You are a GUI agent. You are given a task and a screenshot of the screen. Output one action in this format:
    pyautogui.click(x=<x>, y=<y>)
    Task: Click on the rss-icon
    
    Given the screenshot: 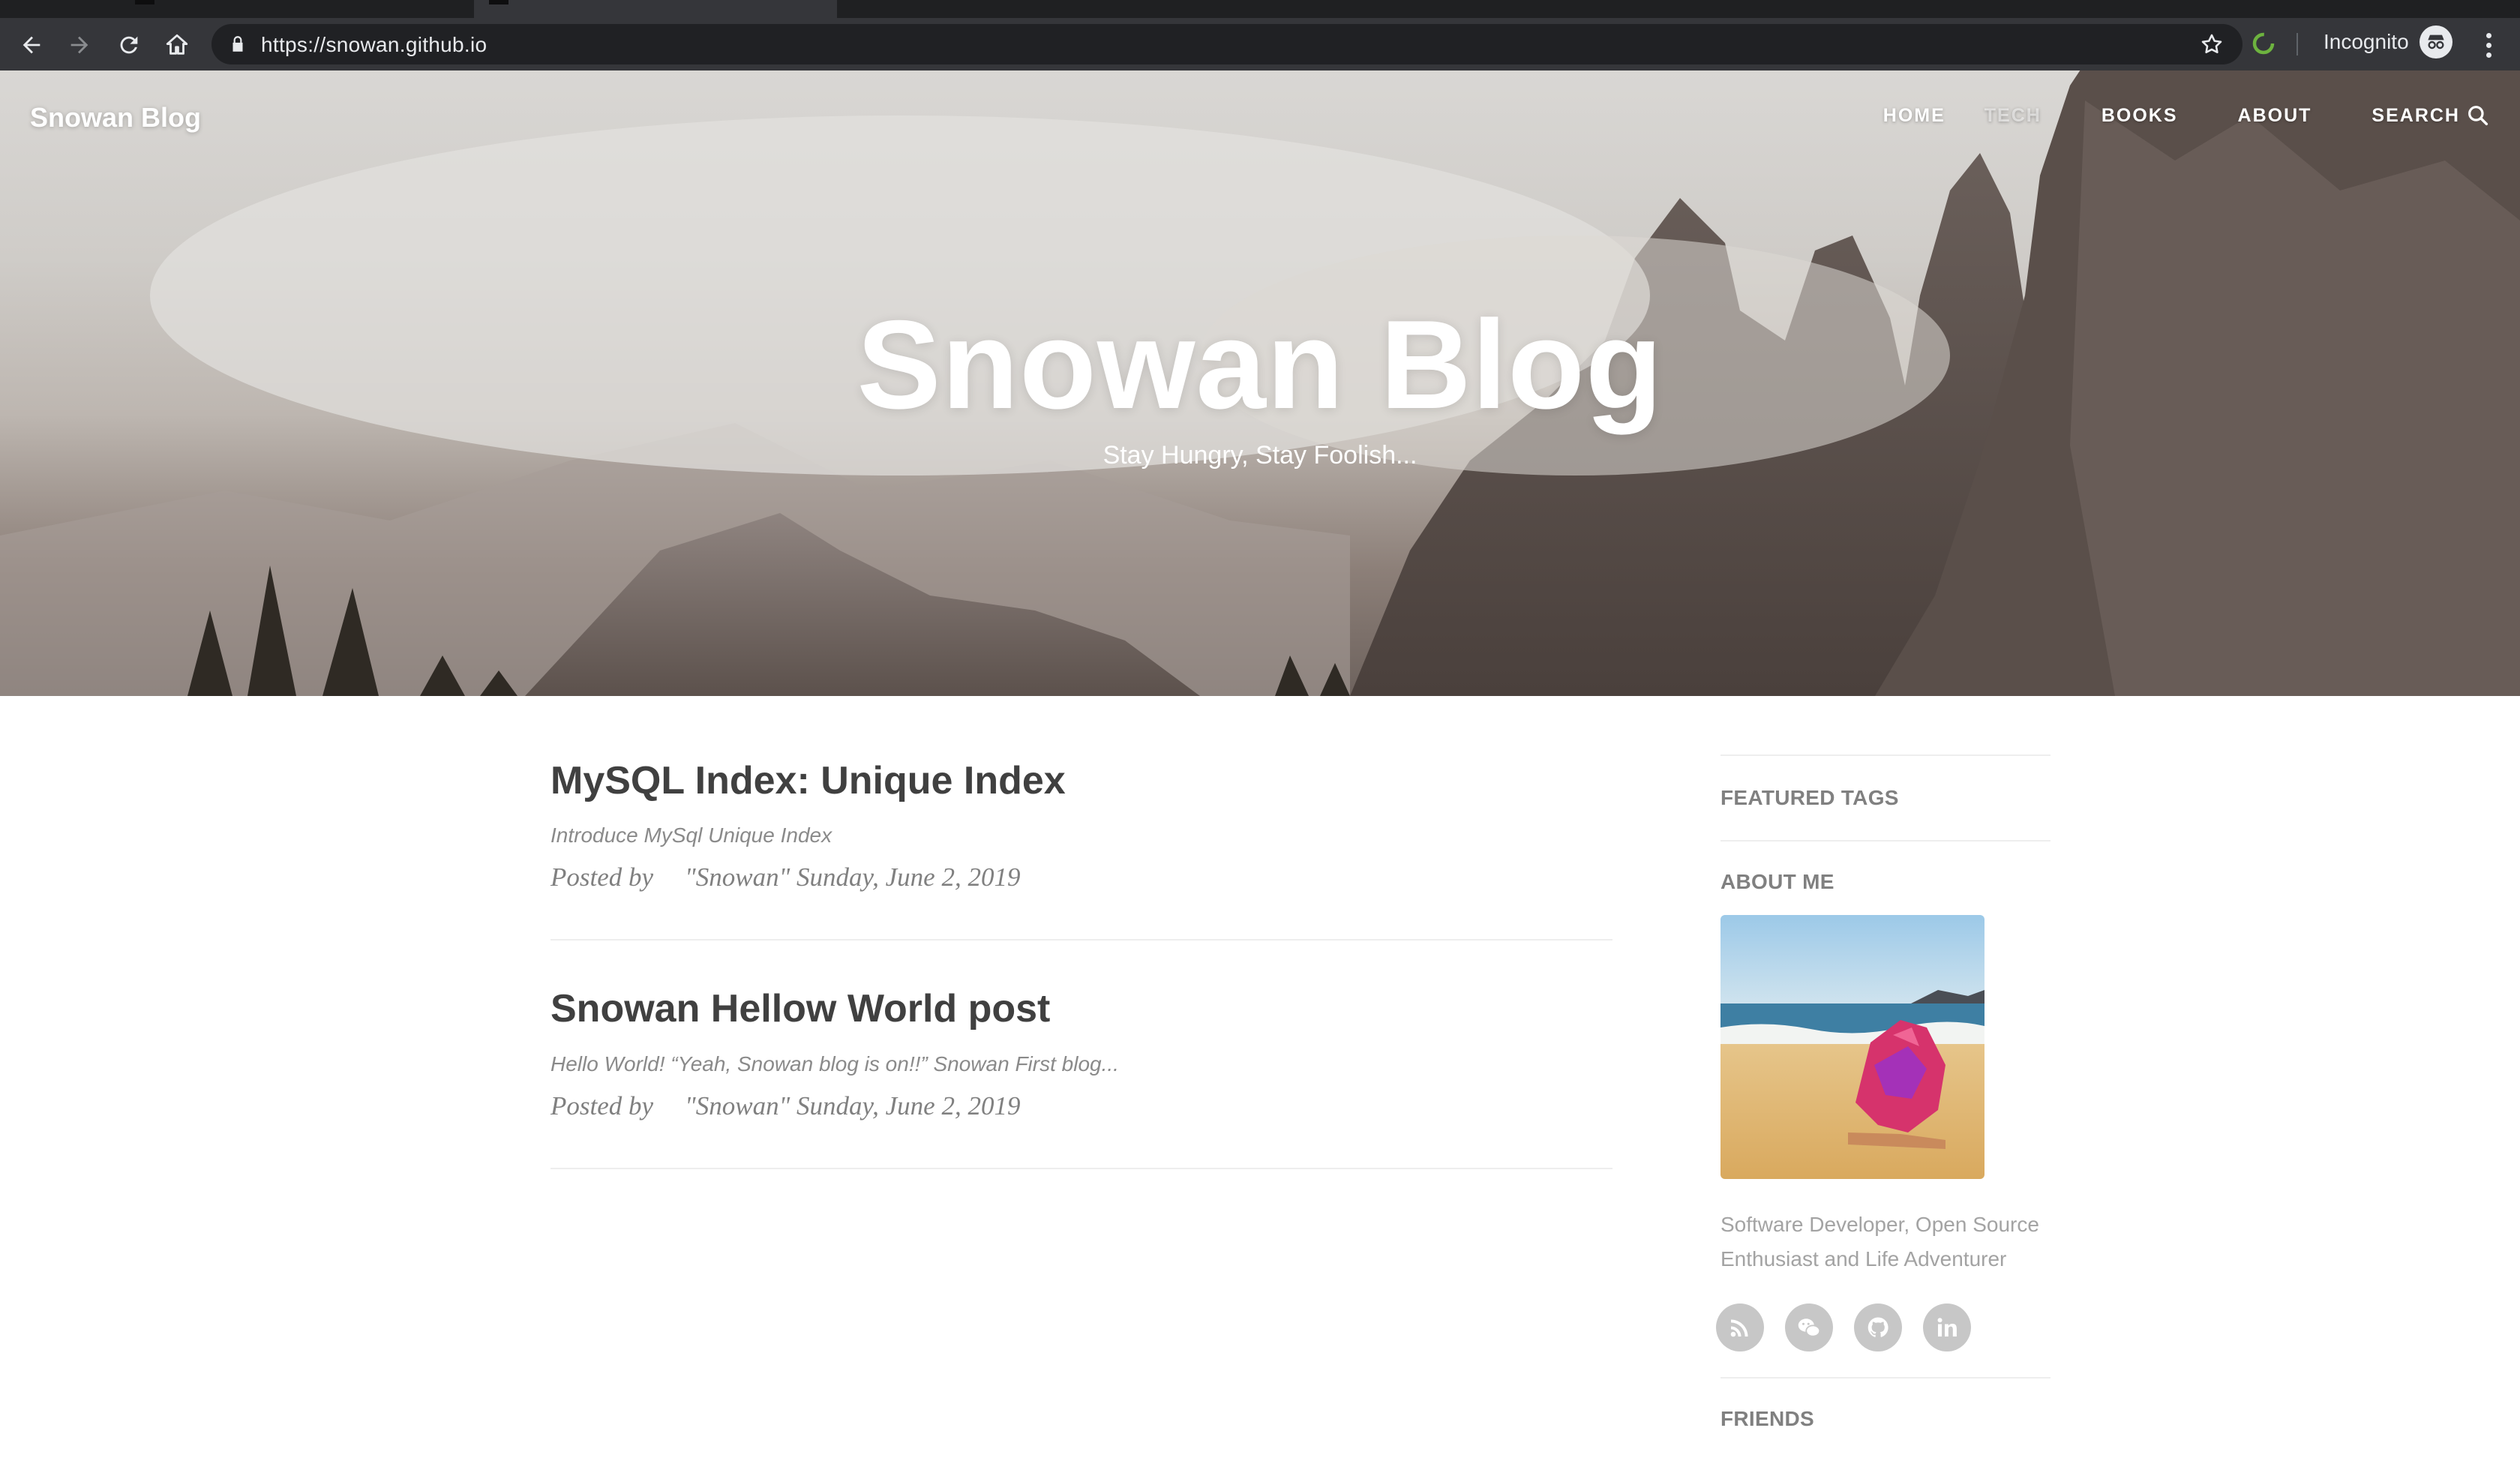 What is the action you would take?
    pyautogui.click(x=1739, y=1328)
    